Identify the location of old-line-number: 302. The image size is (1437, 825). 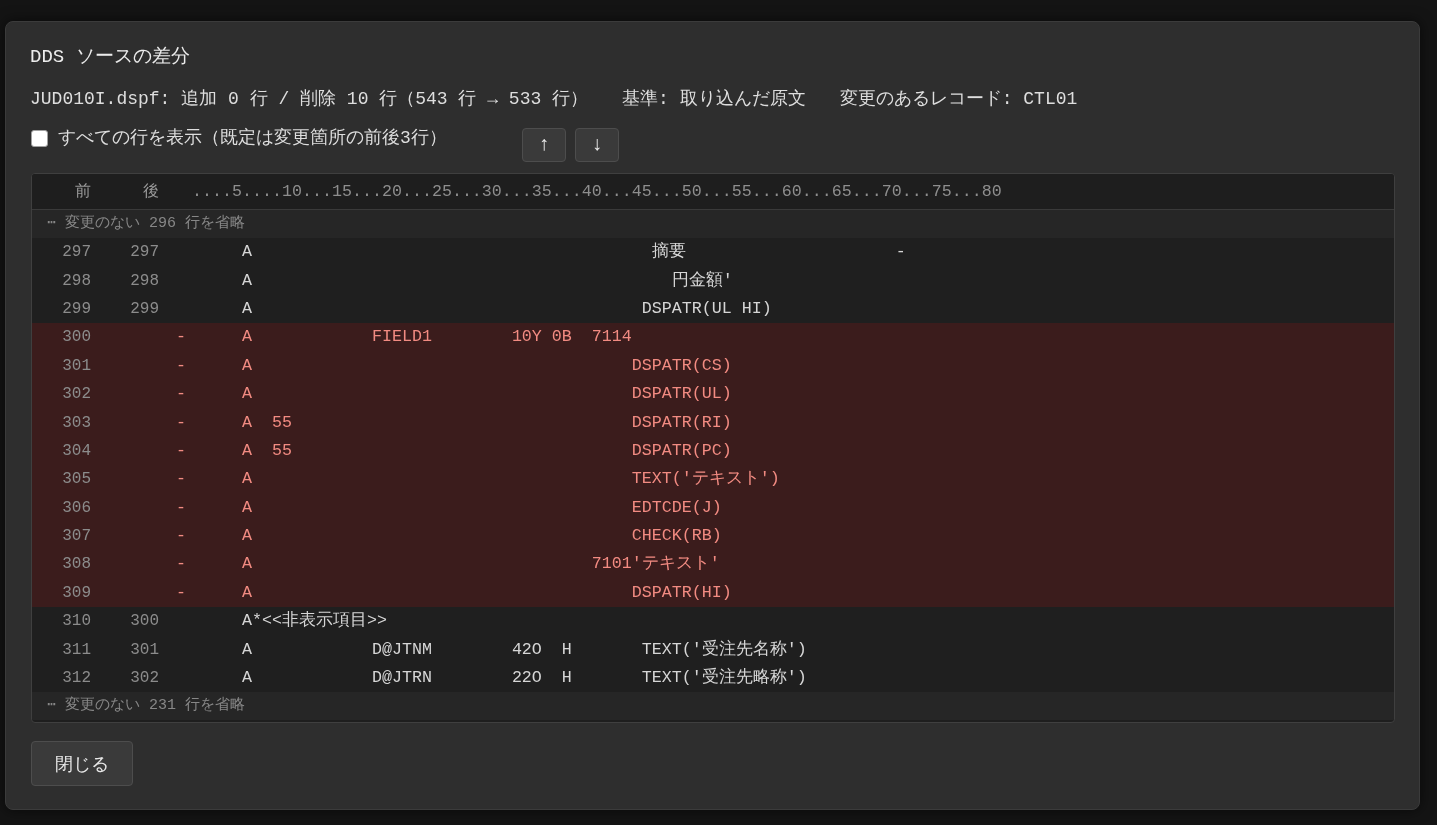
(76, 394).